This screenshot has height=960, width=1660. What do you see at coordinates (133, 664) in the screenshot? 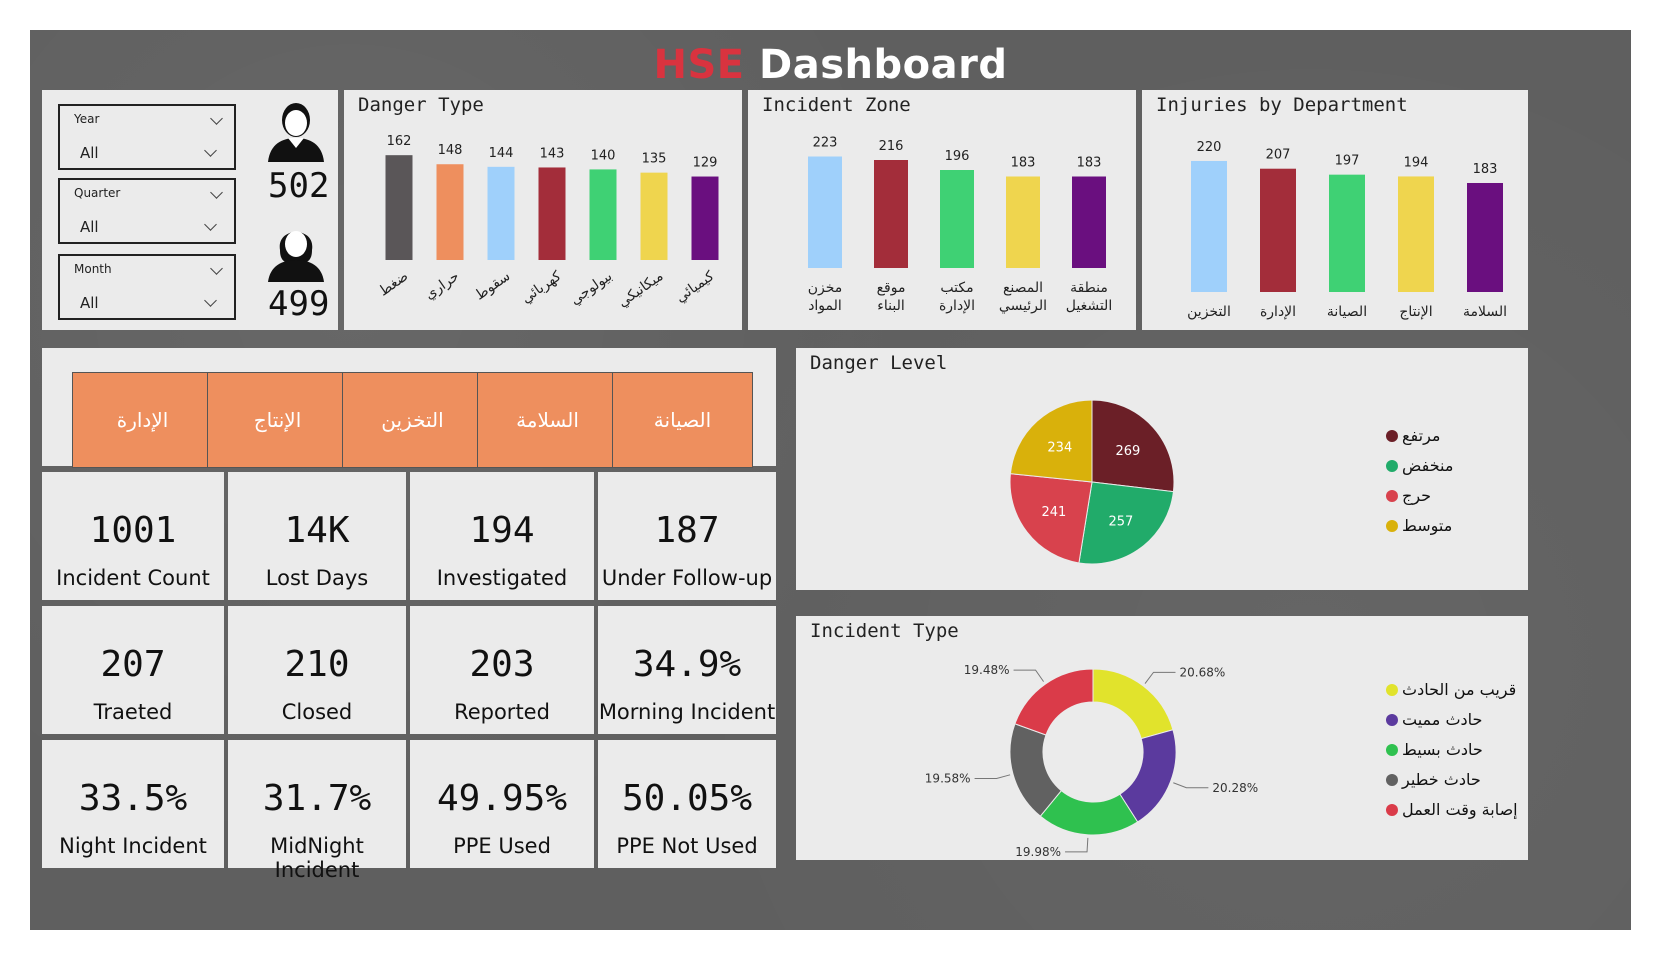
I see `kpi-value: 207` at bounding box center [133, 664].